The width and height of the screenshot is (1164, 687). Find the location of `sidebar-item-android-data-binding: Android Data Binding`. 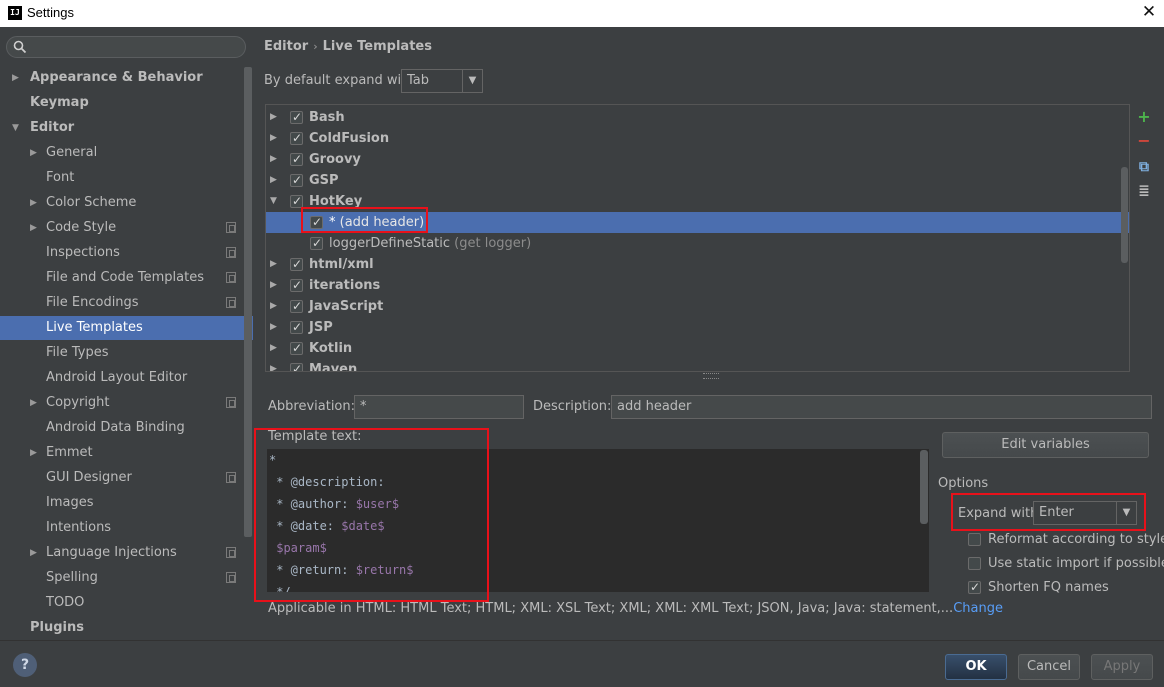

sidebar-item-android-data-binding: Android Data Binding is located at coordinates (126, 428).